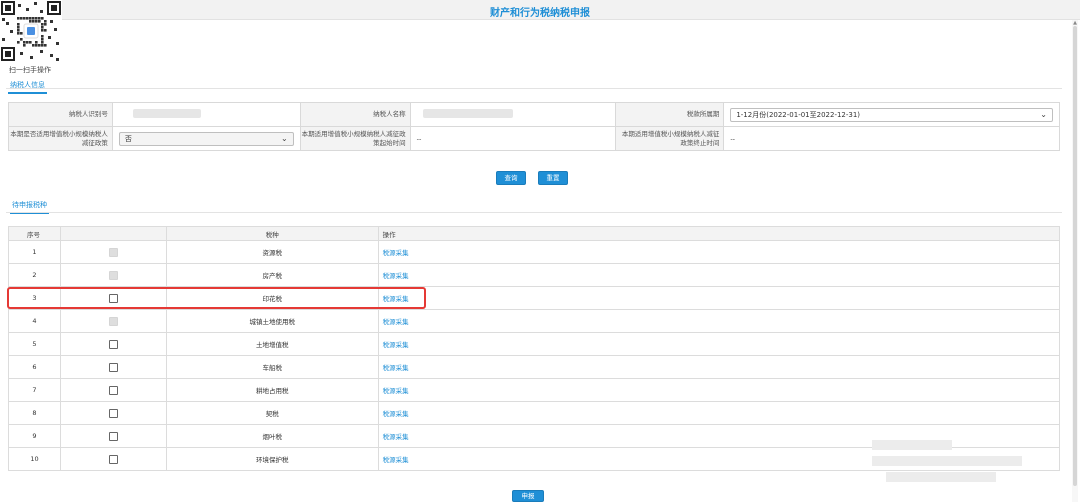 This screenshot has width=1080, height=502. Describe the element at coordinates (31, 31) in the screenshot. I see `qr-code-icon` at that location.